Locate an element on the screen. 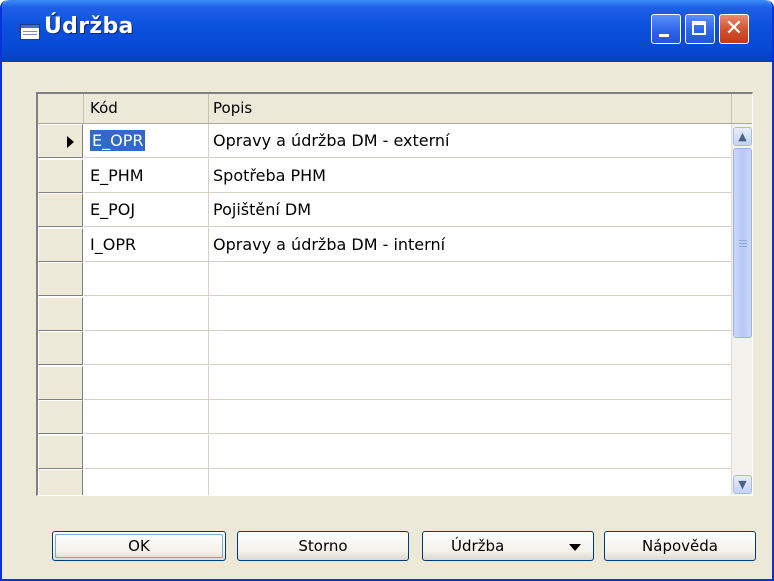 The height and width of the screenshot is (581, 774). dropdown-arrow-icon is located at coordinates (575, 547).